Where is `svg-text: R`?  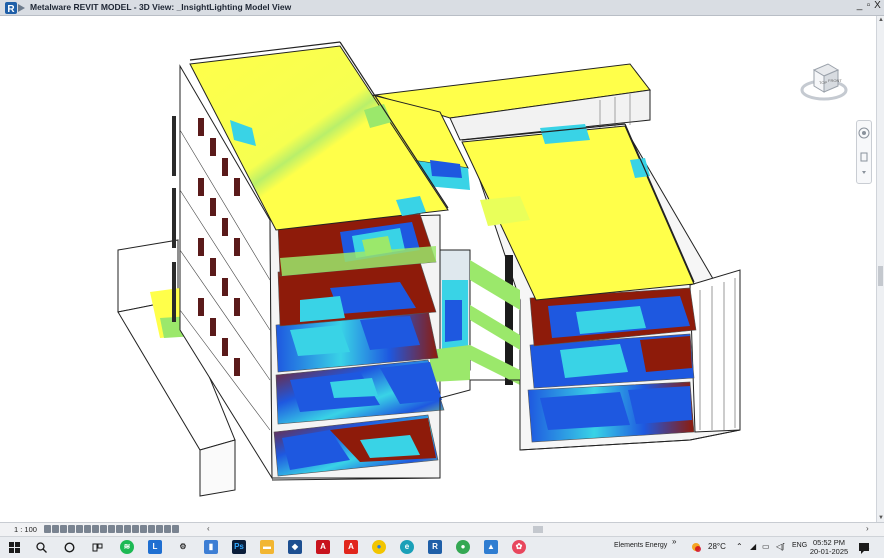
svg-text: R is located at coordinates (11, 9).